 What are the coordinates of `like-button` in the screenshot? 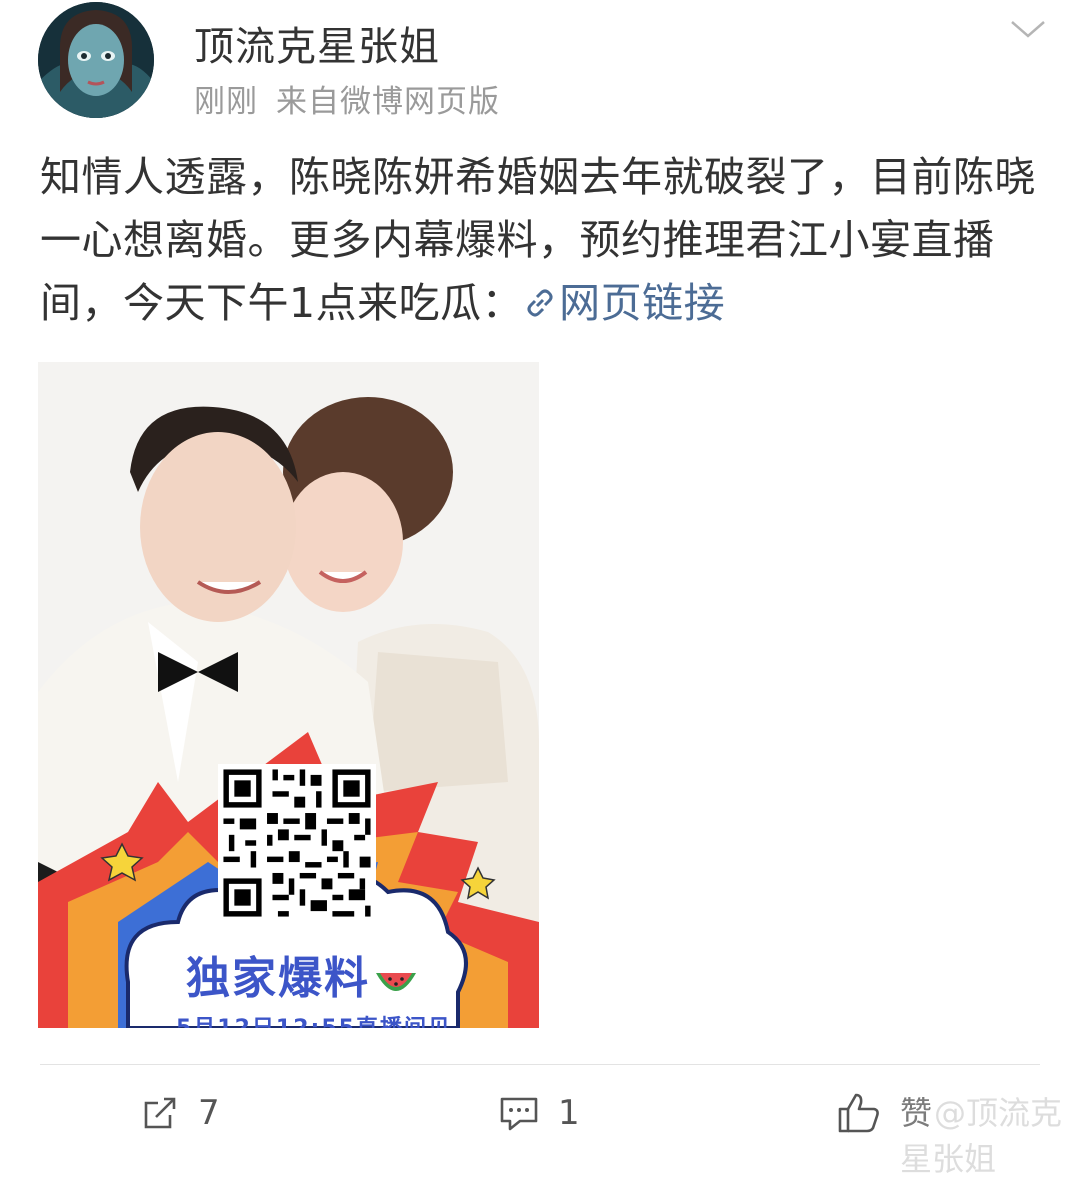 It's located at (868, 1113).